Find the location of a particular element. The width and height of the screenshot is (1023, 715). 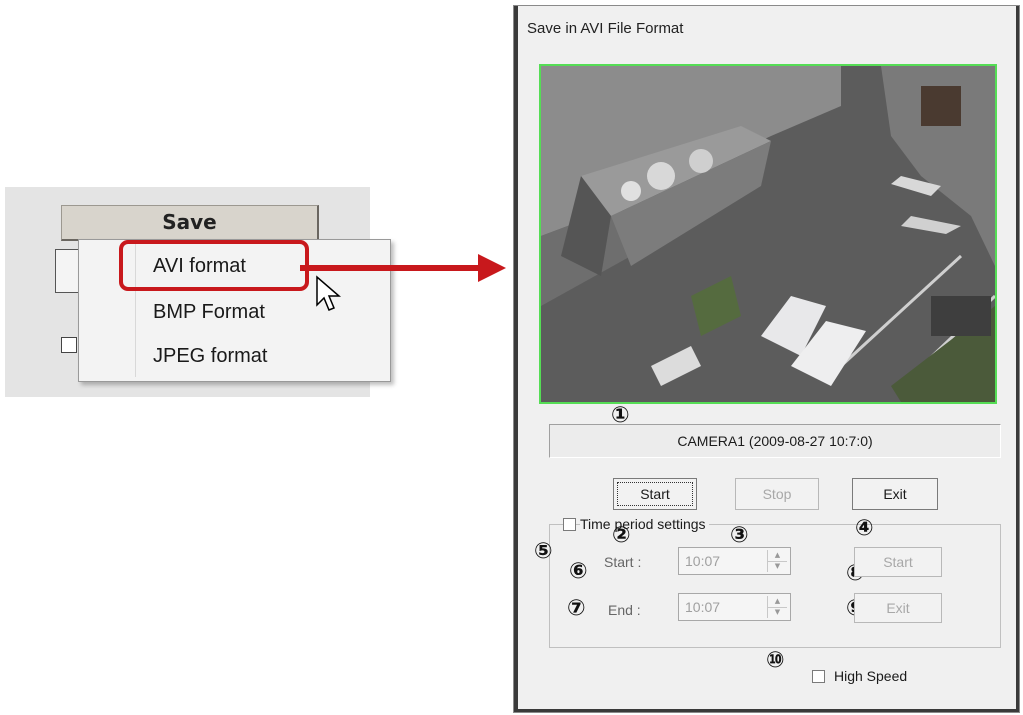

end-time-value: 10:07 is located at coordinates (703, 607).